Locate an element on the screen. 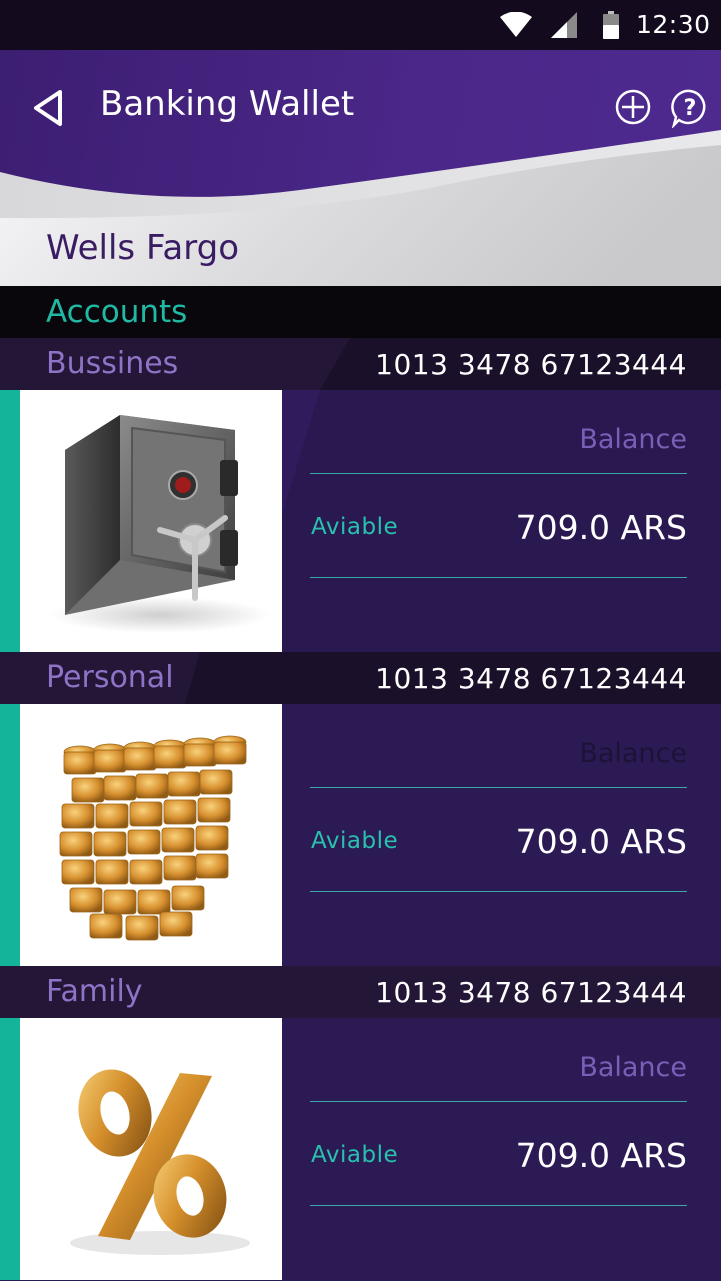 The width and height of the screenshot is (721, 1281). battery-icon is located at coordinates (611, 25).